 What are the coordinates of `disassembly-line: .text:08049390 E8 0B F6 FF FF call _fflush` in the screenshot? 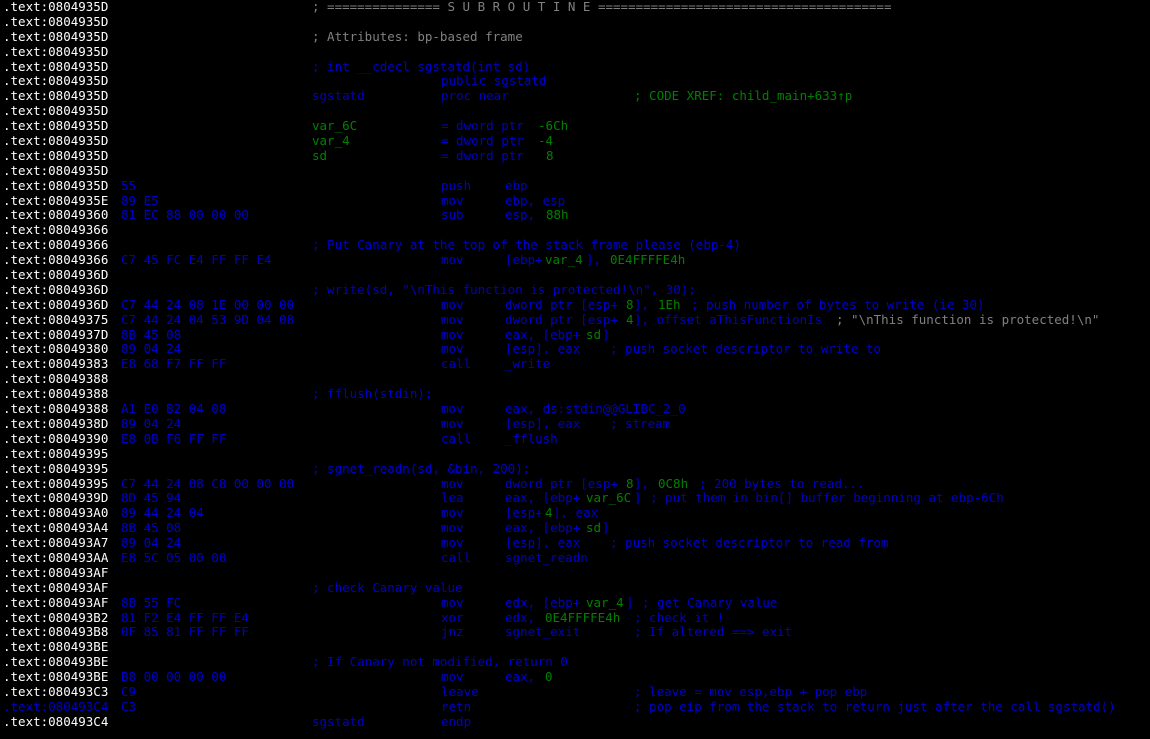 It's located at (575, 438).